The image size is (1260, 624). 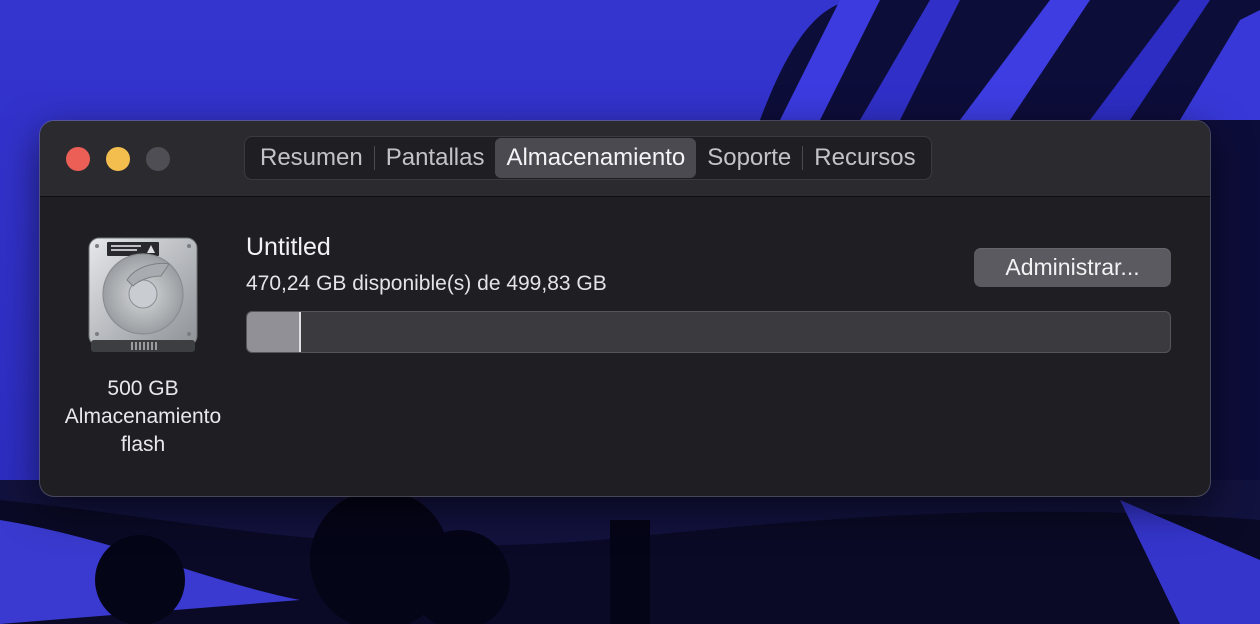 I want to click on tab-almacenamiento: Almacenamiento, so click(x=596, y=158).